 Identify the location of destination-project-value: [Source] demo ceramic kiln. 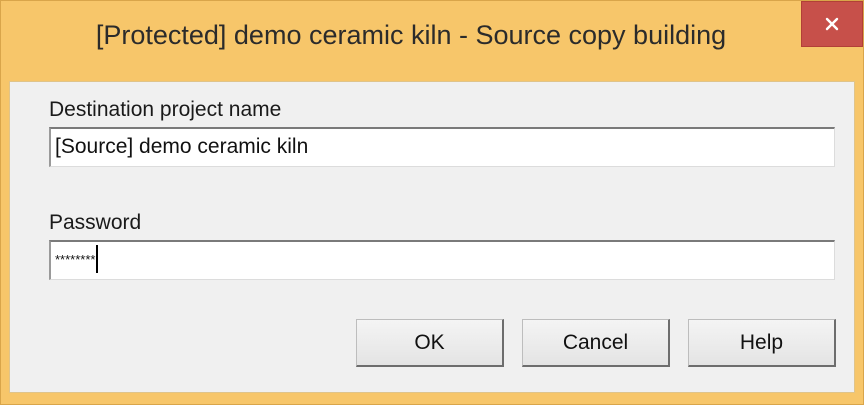
(182, 146).